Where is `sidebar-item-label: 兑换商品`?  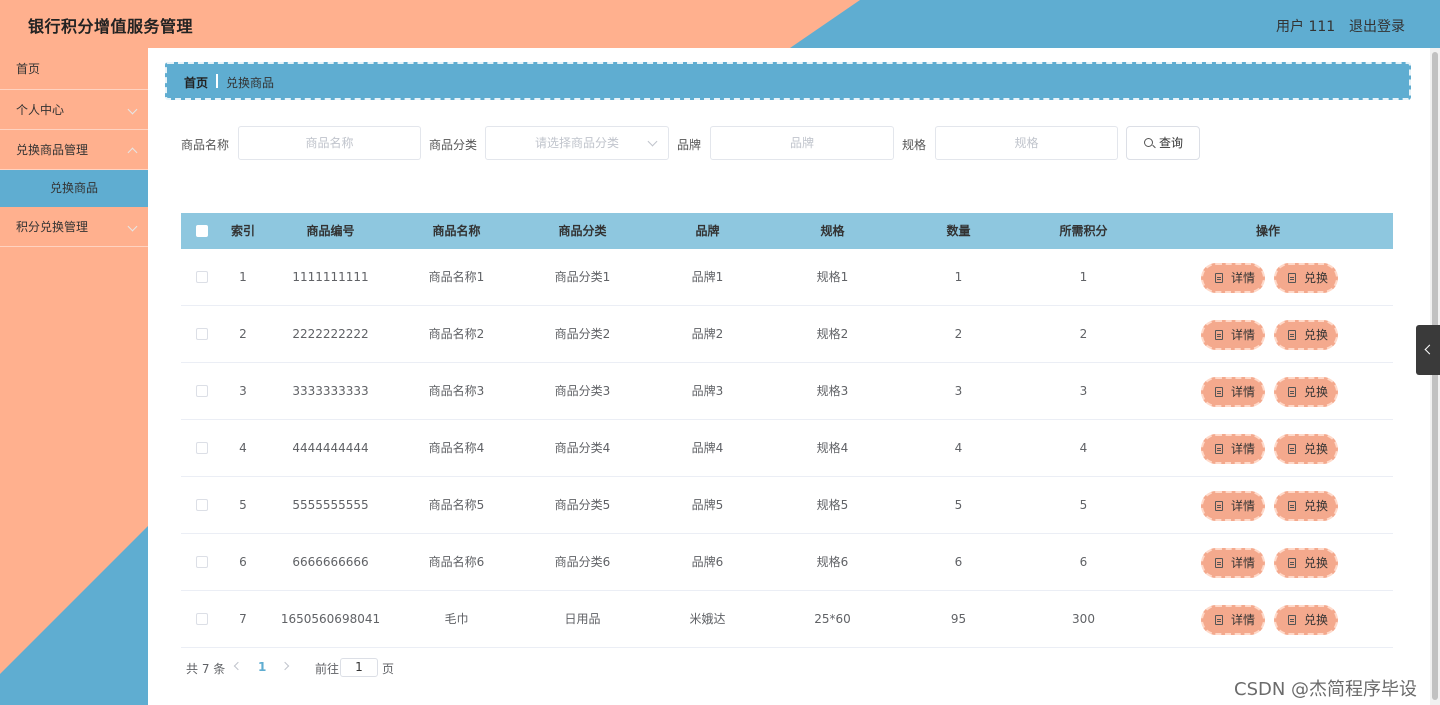
sidebar-item-label: 兑换商品 is located at coordinates (73, 188).